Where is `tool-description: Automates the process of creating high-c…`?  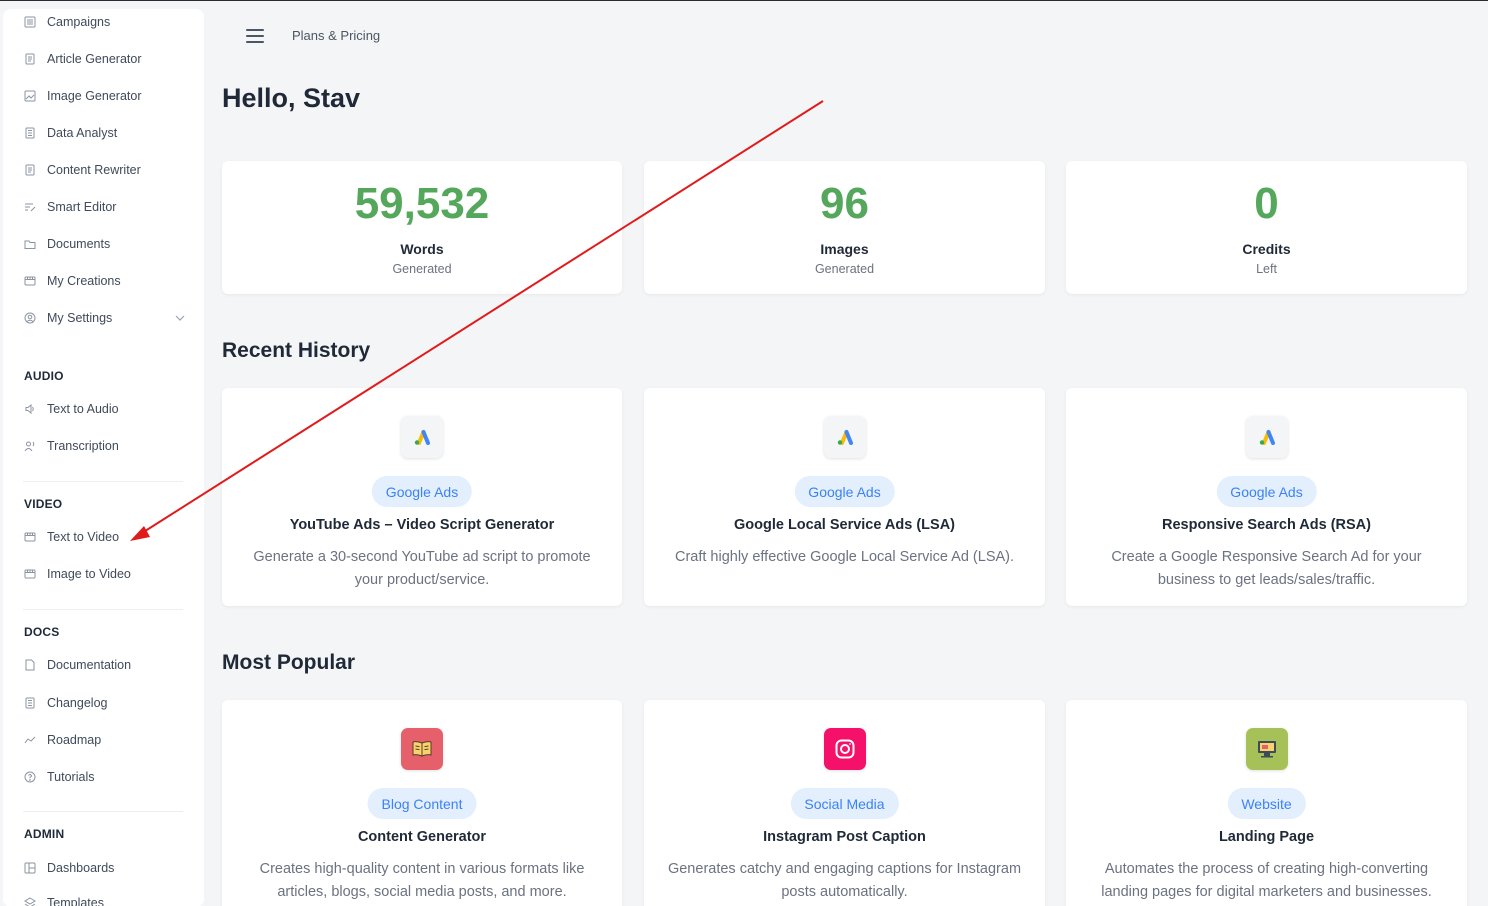 tool-description: Automates the process of creating high-c… is located at coordinates (1266, 880).